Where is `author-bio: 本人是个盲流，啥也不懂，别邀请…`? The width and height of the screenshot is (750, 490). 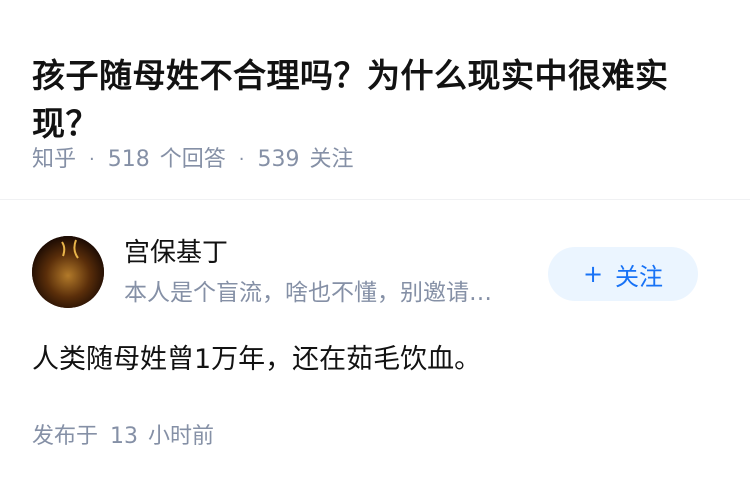
author-bio: 本人是个盲流，啥也不懂，别邀请… is located at coordinates (308, 293).